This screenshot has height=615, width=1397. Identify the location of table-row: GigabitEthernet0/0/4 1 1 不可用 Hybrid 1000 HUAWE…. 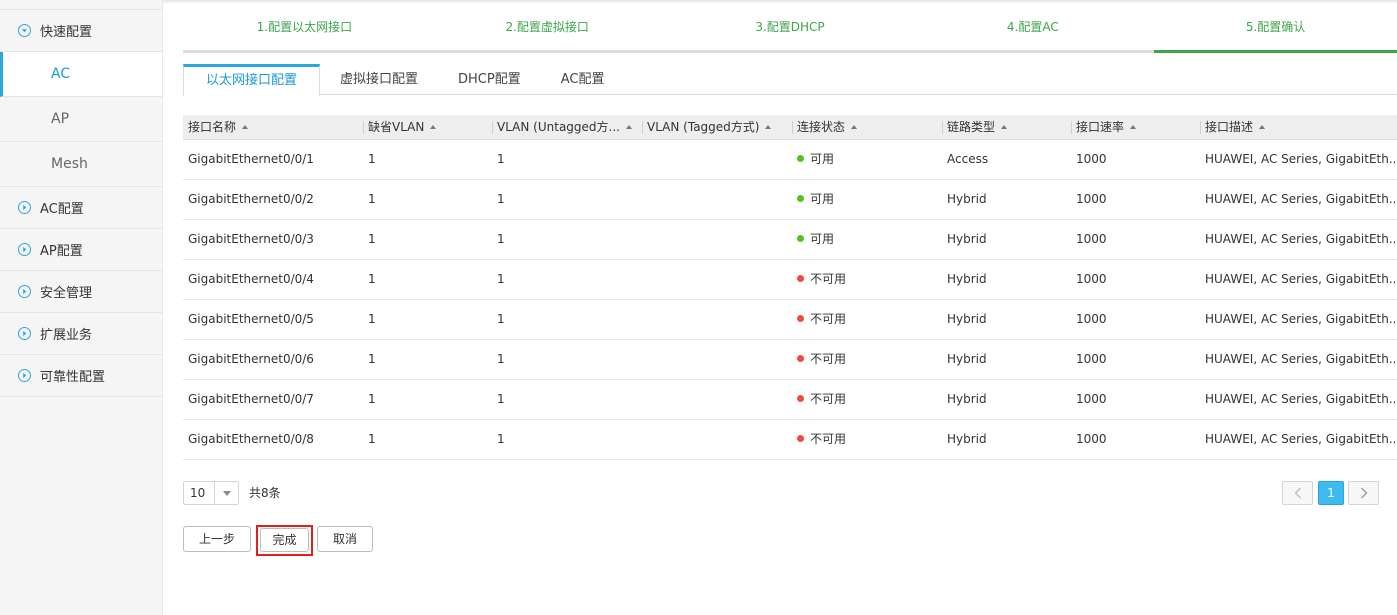
(790, 280).